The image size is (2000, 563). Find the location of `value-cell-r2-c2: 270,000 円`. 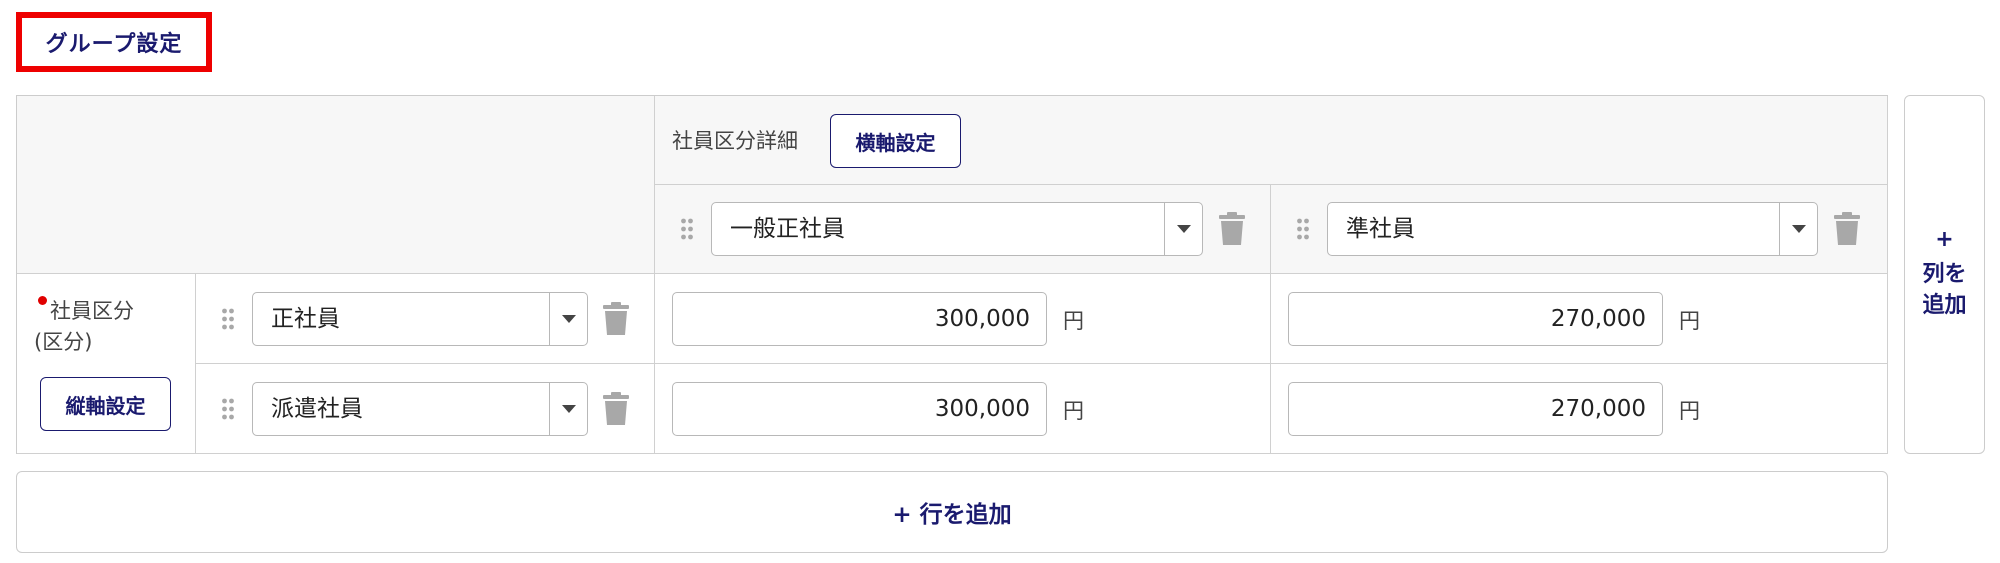

value-cell-r2-c2: 270,000 円 is located at coordinates (1579, 409).